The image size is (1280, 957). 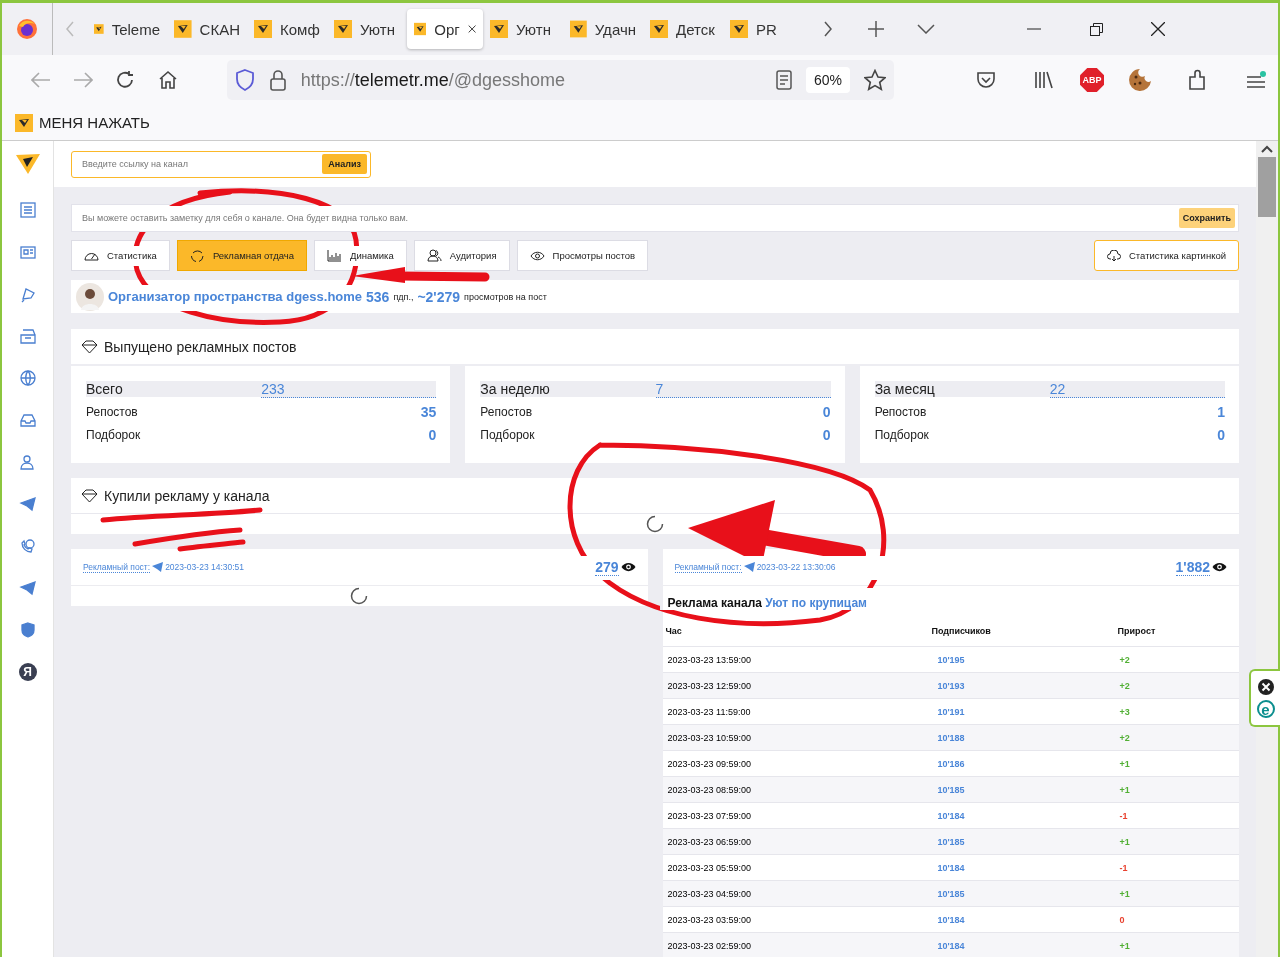 What do you see at coordinates (1114, 255) in the screenshot?
I see `cloud-download-icon` at bounding box center [1114, 255].